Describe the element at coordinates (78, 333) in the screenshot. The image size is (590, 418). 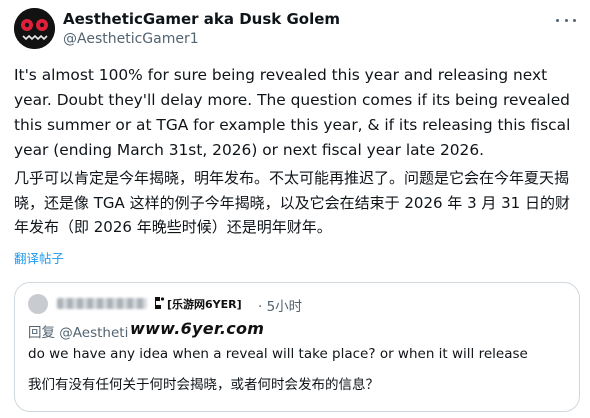
I see `quote-reply-to: 回复 @Aestheti` at that location.